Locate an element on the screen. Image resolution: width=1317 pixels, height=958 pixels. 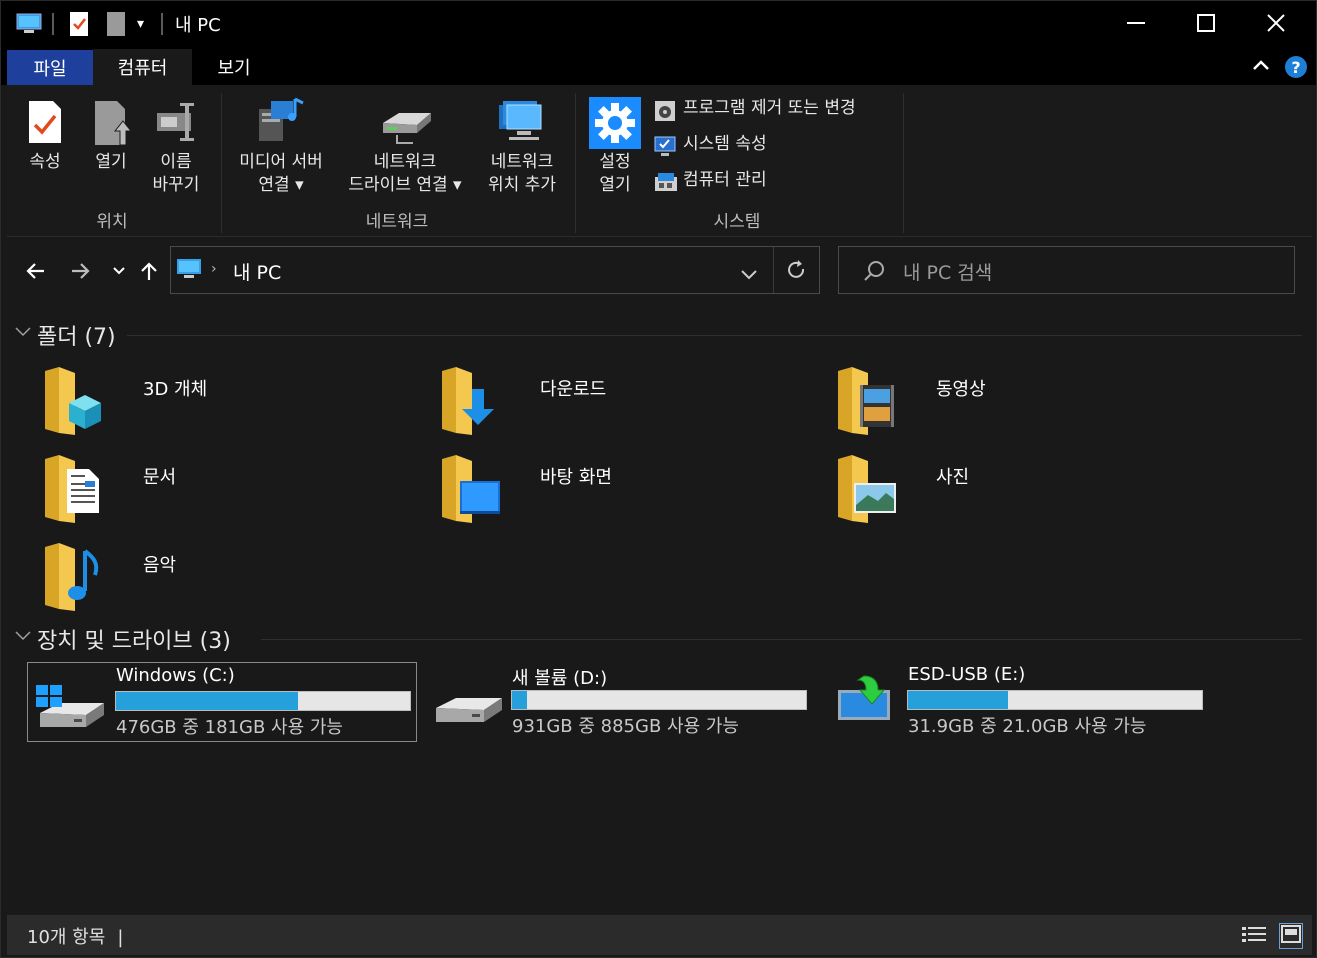
rename-icon is located at coordinates (178, 124).